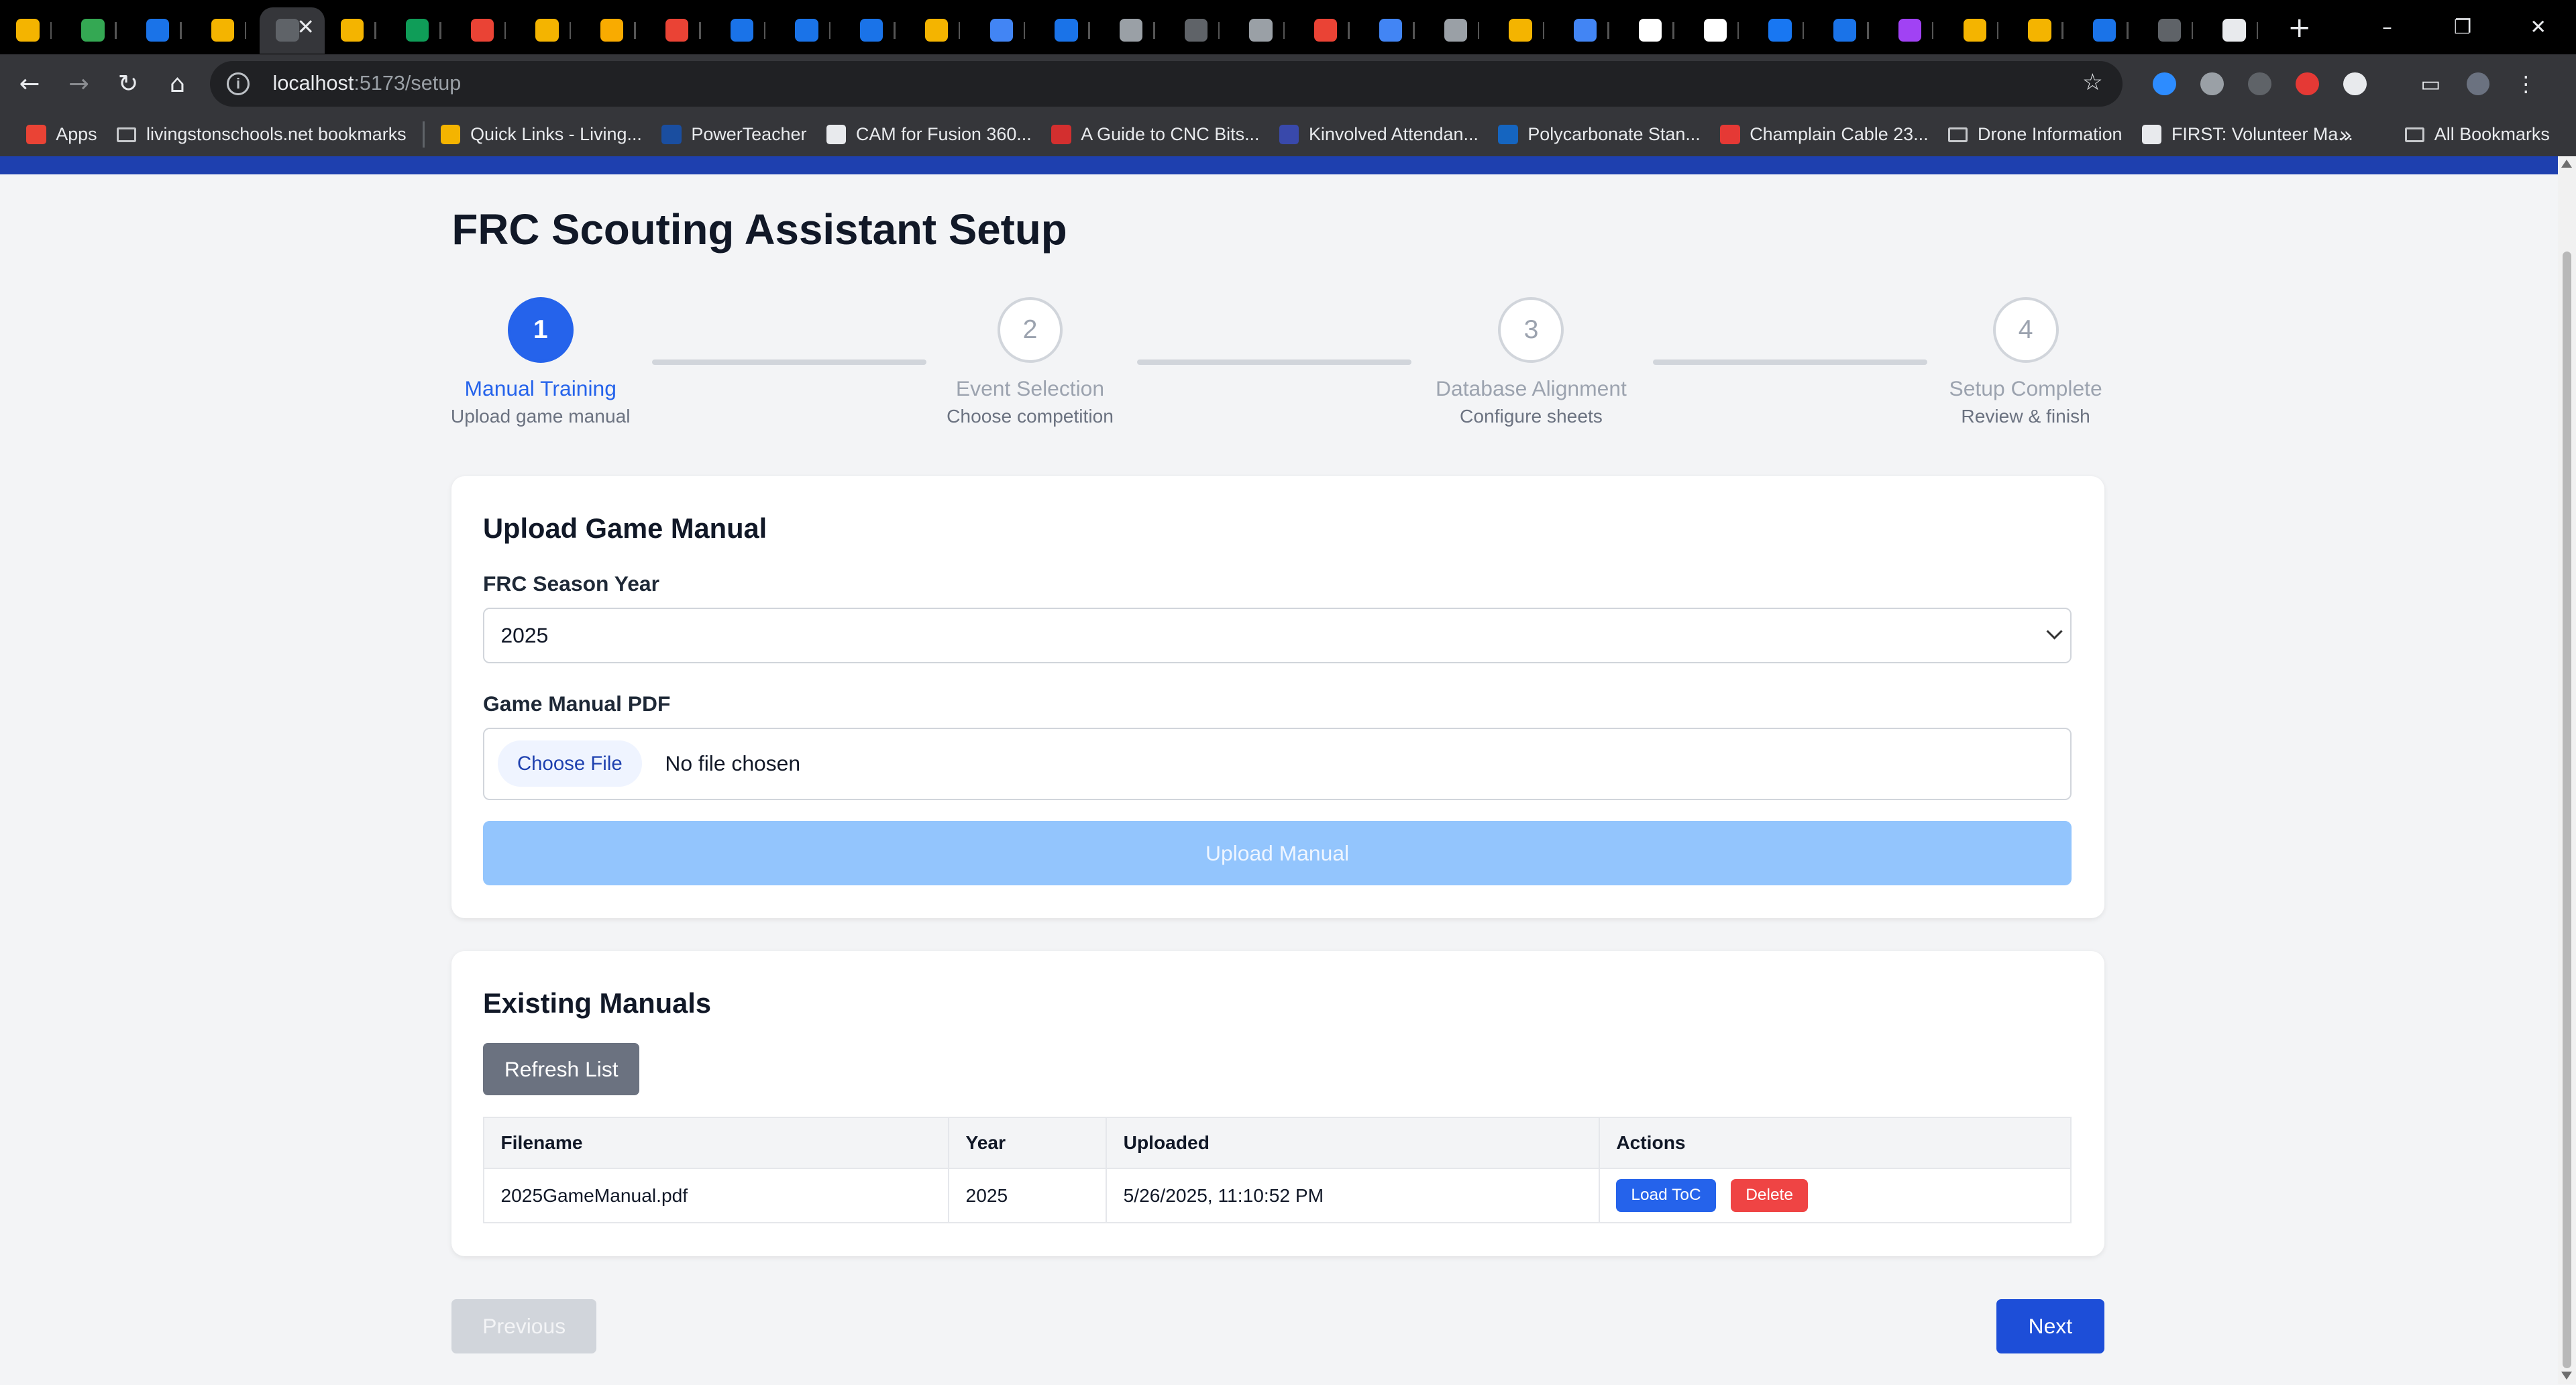 This screenshot has width=2576, height=1385. Describe the element at coordinates (2566, 163) in the screenshot. I see `scroll-up-arrow` at that location.